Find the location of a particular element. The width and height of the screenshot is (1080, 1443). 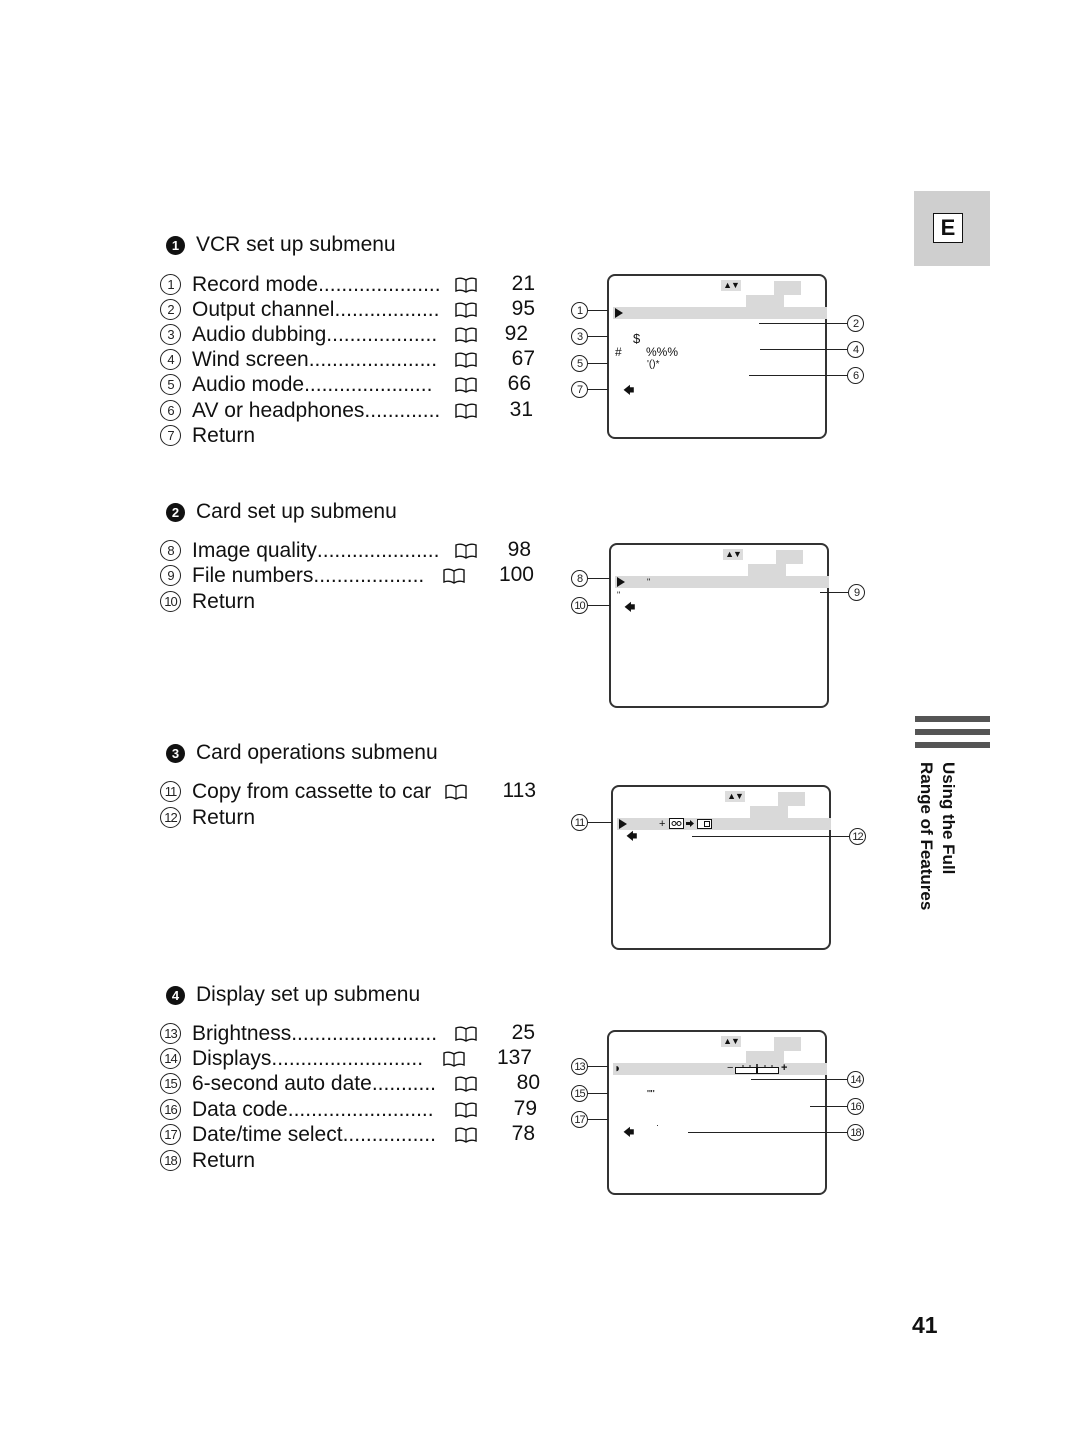

item-label: File numbers is located at coordinates (253, 575).